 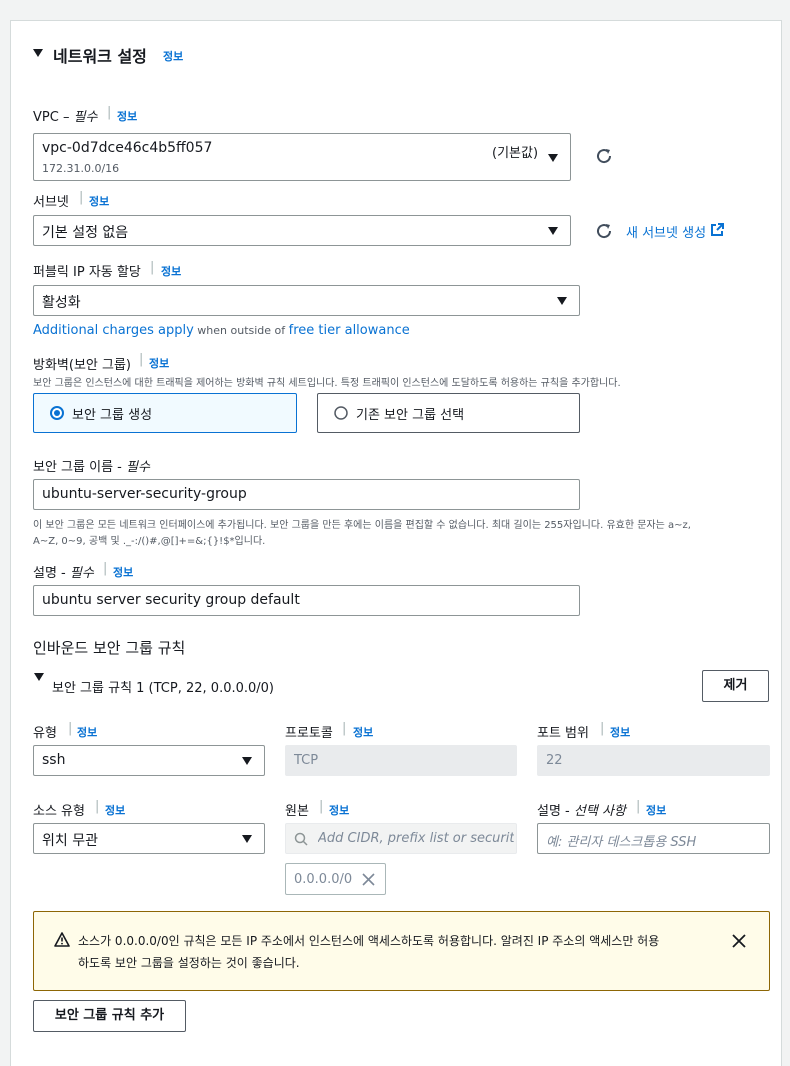 I want to click on sg-desc-input: ubuntu server security group default, so click(x=306, y=600).